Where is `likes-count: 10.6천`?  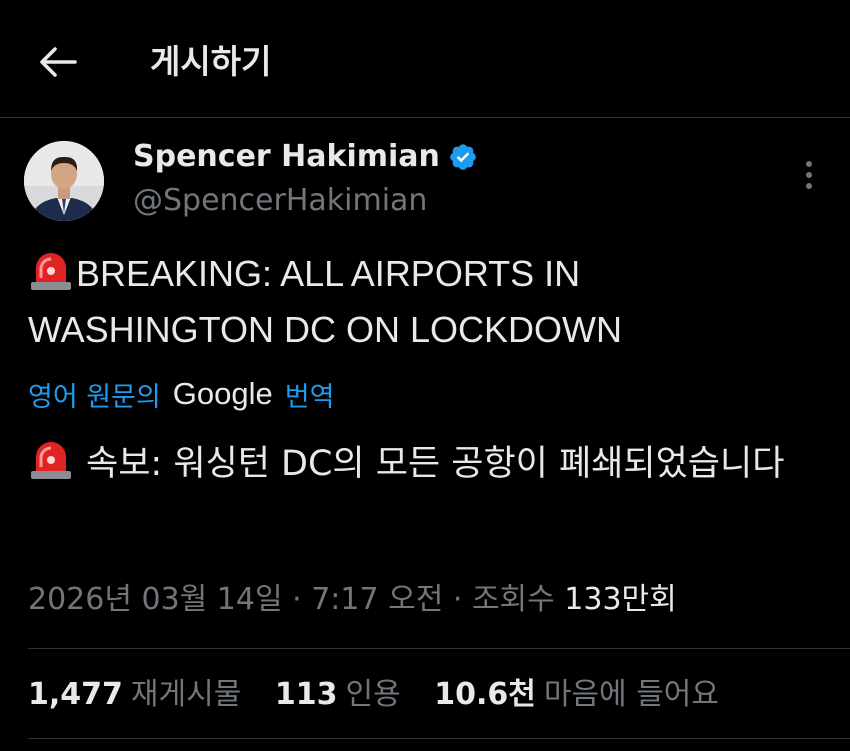
likes-count: 10.6천 is located at coordinates (485, 694).